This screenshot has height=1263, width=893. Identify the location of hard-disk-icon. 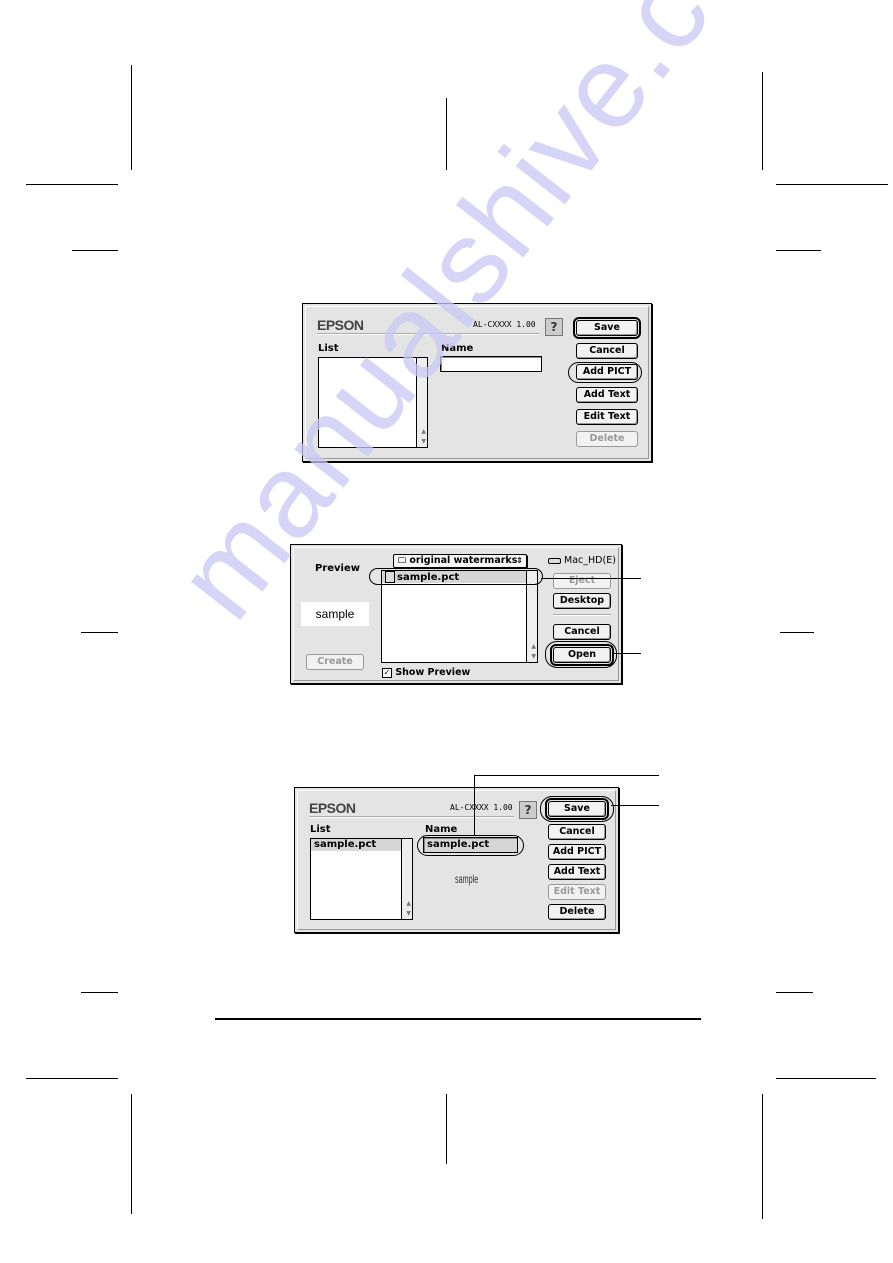
(554, 560).